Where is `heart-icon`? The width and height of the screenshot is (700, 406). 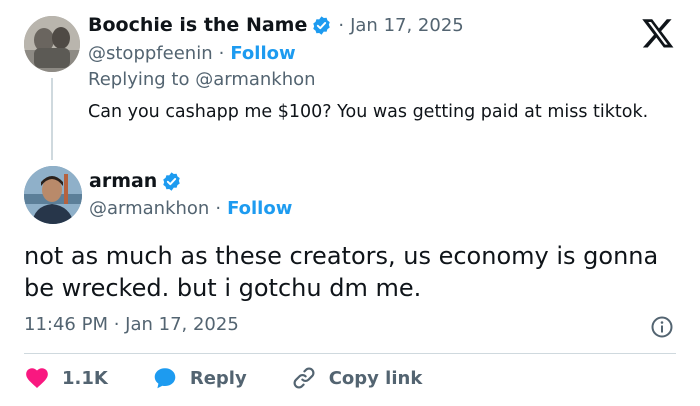
heart-icon is located at coordinates (37, 378).